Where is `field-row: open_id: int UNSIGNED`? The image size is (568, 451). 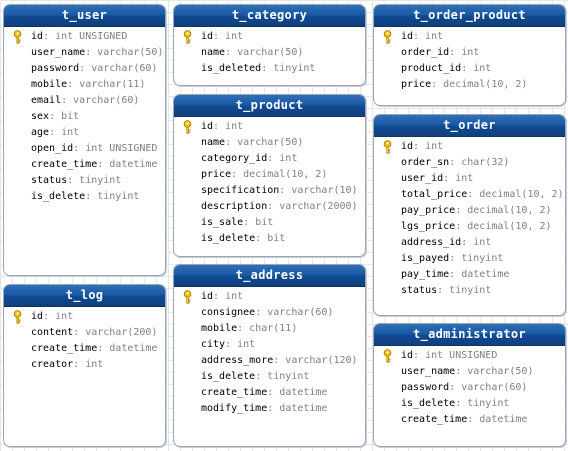
field-row: open_id: int UNSIGNED is located at coordinates (84, 149).